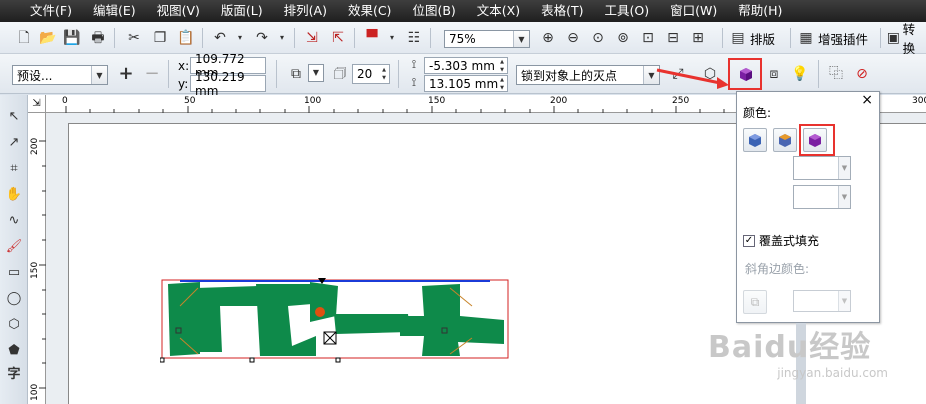 The height and width of the screenshot is (404, 926). What do you see at coordinates (115, 11) in the screenshot?
I see `menu-edit: 编辑(E)` at bounding box center [115, 11].